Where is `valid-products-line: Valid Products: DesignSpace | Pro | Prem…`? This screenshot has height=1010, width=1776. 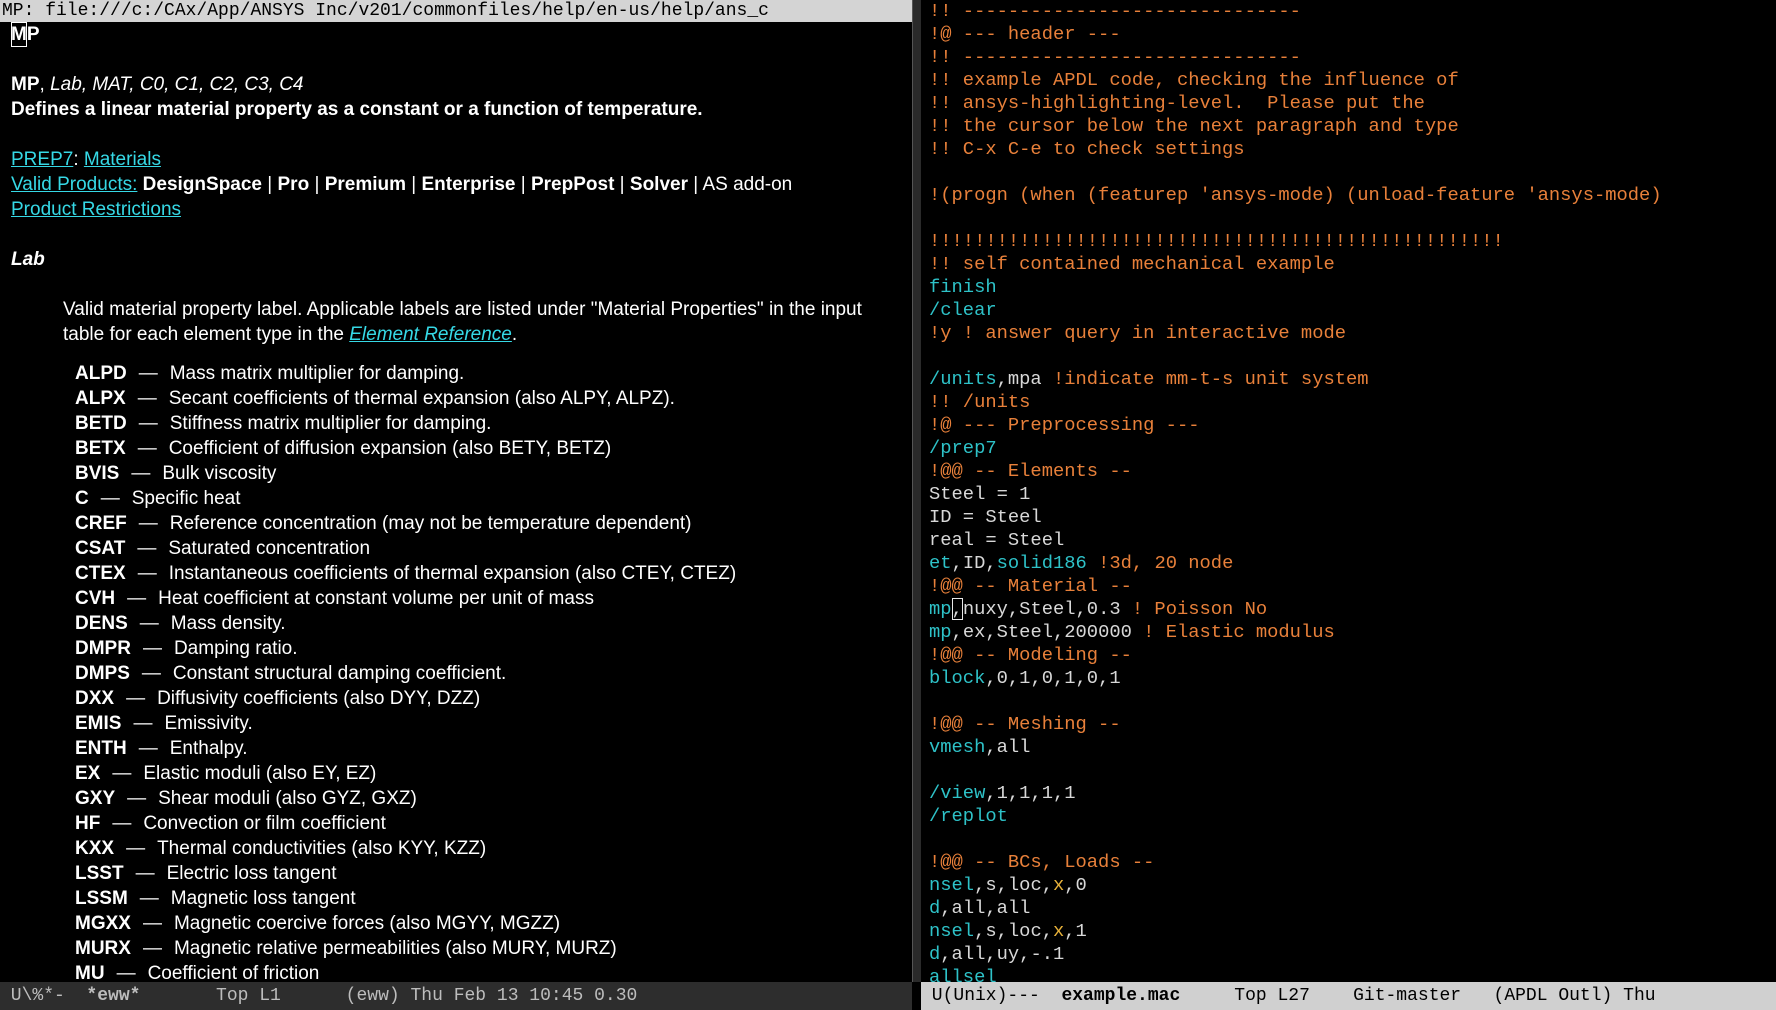
valid-products-line: Valid Products: DesignSpace | Pro | Prem… is located at coordinates (402, 184).